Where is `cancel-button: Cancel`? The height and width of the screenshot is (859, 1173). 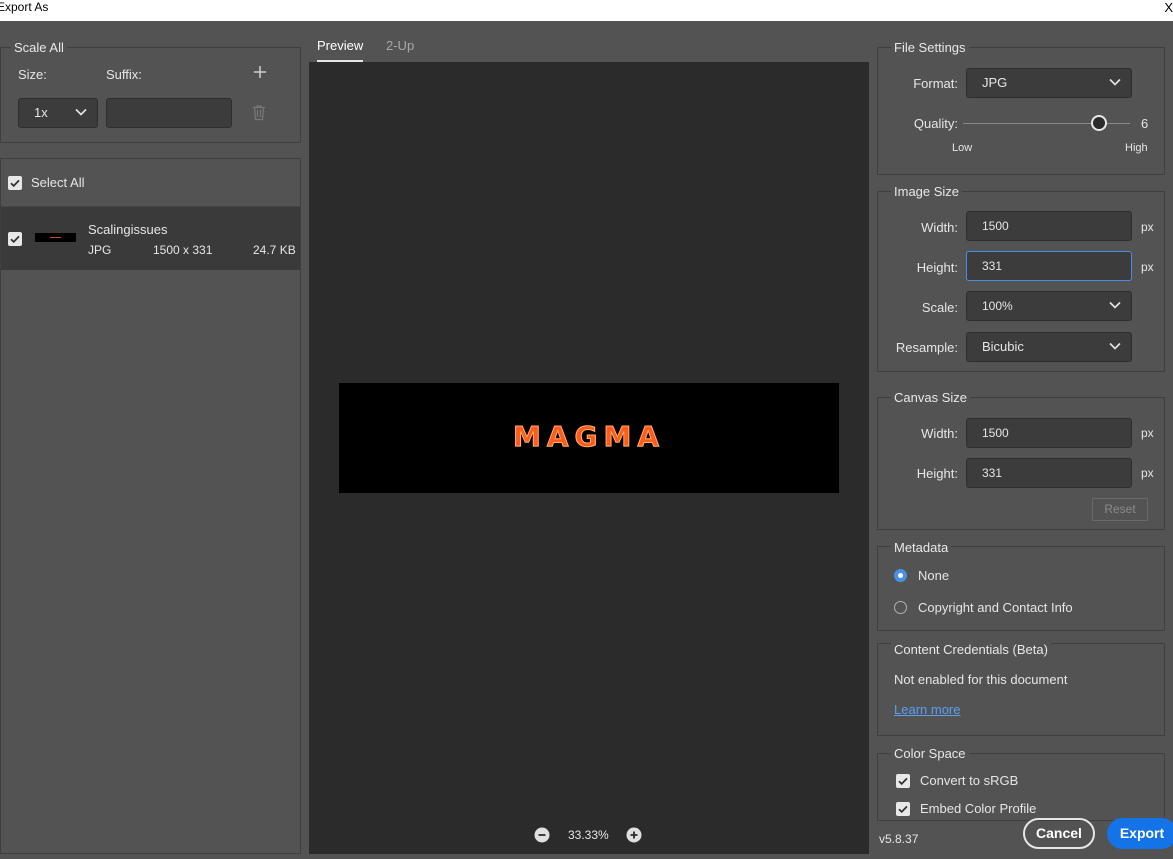
cancel-button: Cancel is located at coordinates (1059, 833).